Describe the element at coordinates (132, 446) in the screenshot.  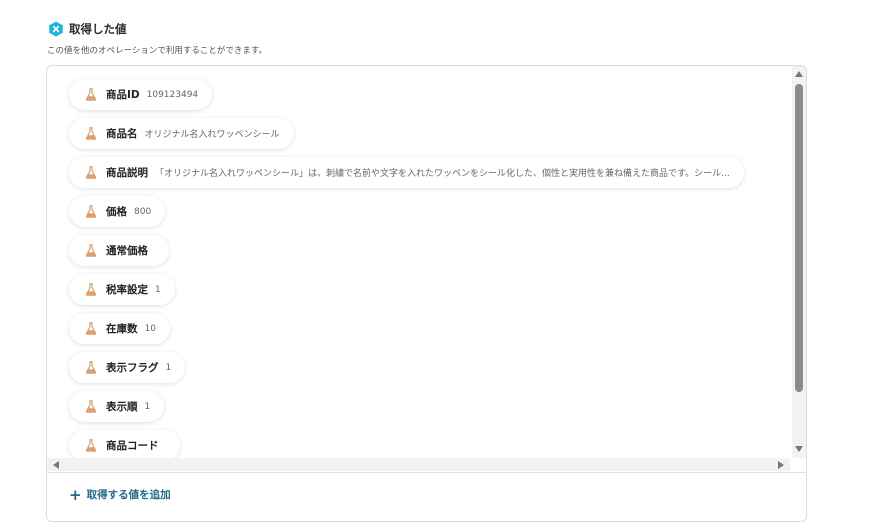
I see `field-label: 商品コード` at that location.